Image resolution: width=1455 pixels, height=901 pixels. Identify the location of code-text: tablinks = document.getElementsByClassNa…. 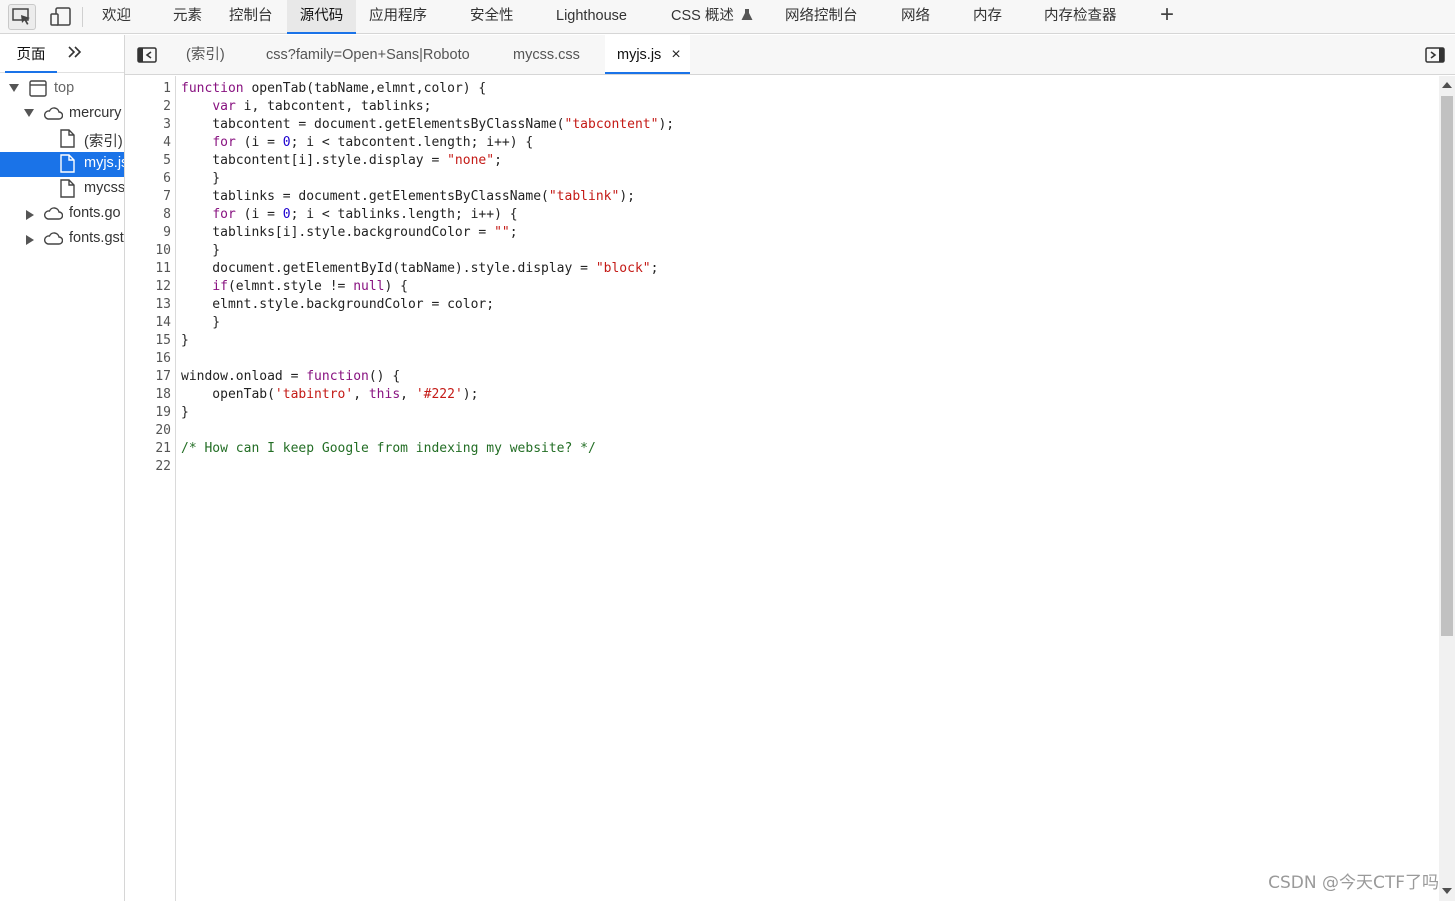
(408, 196).